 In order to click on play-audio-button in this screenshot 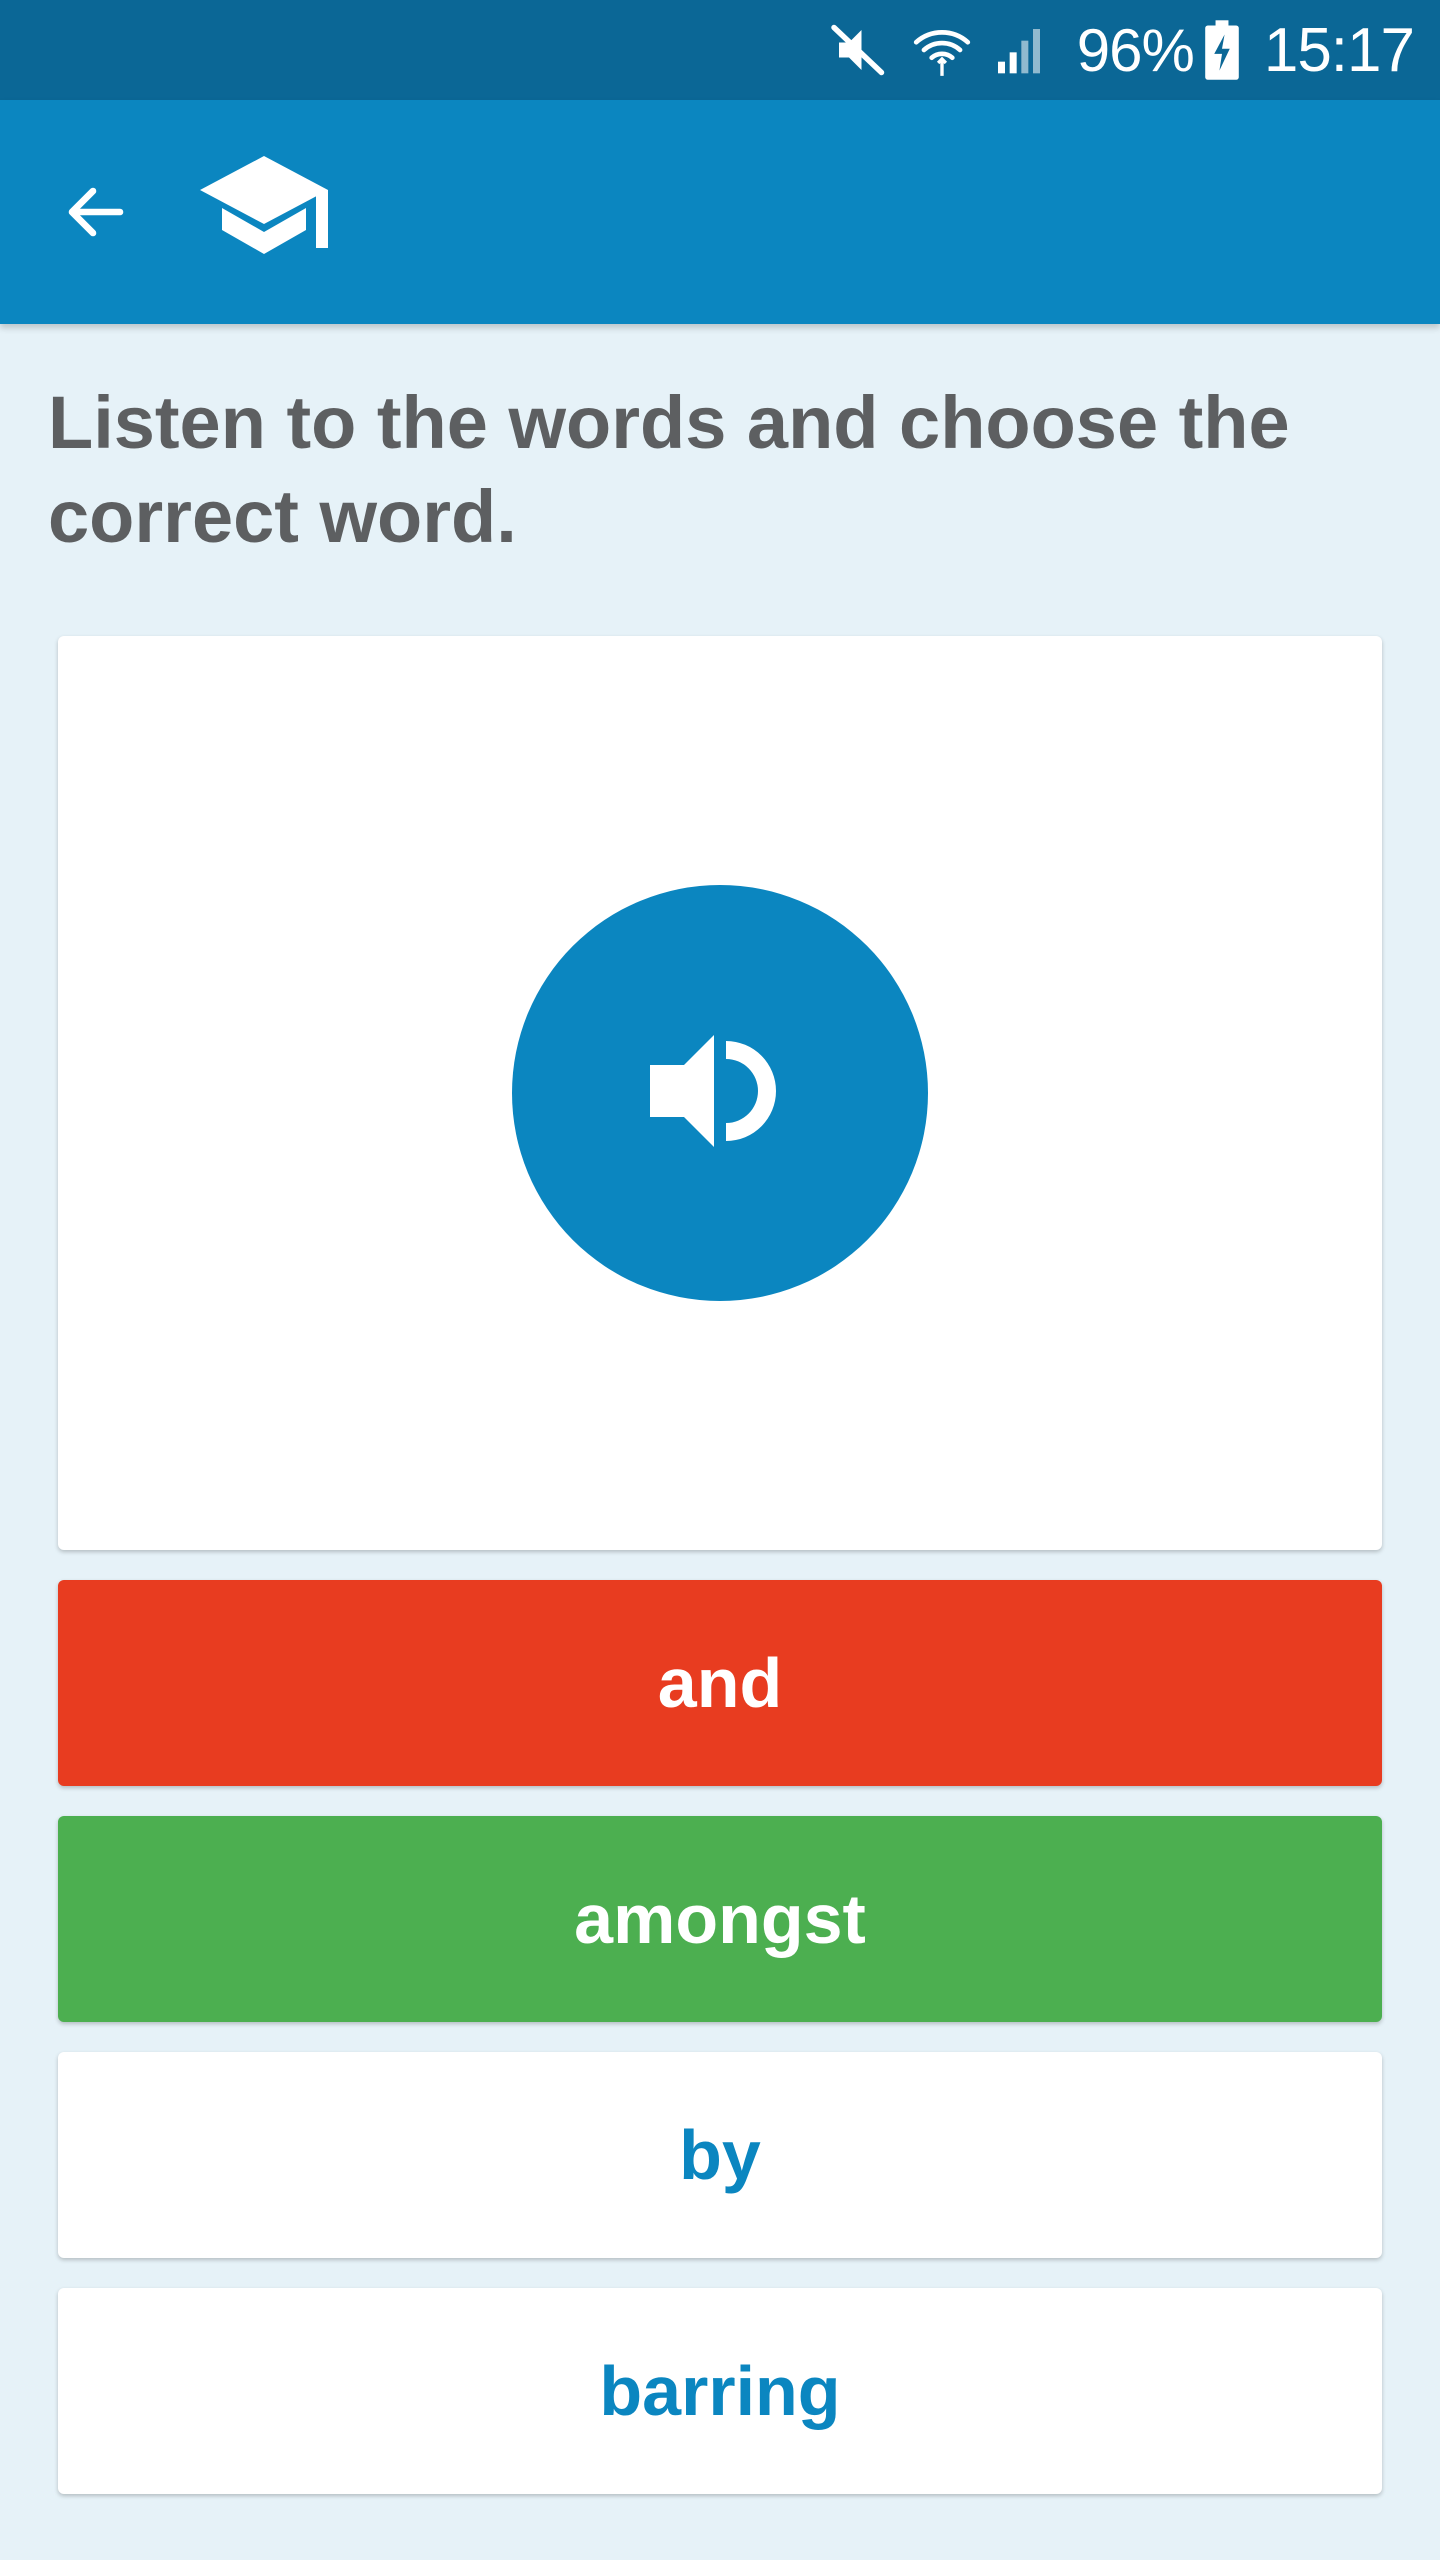, I will do `click(720, 1093)`.